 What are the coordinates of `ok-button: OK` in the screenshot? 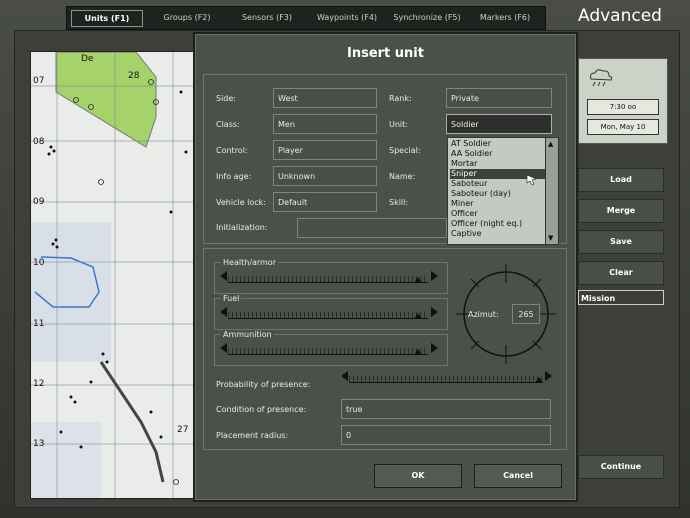 It's located at (418, 476).